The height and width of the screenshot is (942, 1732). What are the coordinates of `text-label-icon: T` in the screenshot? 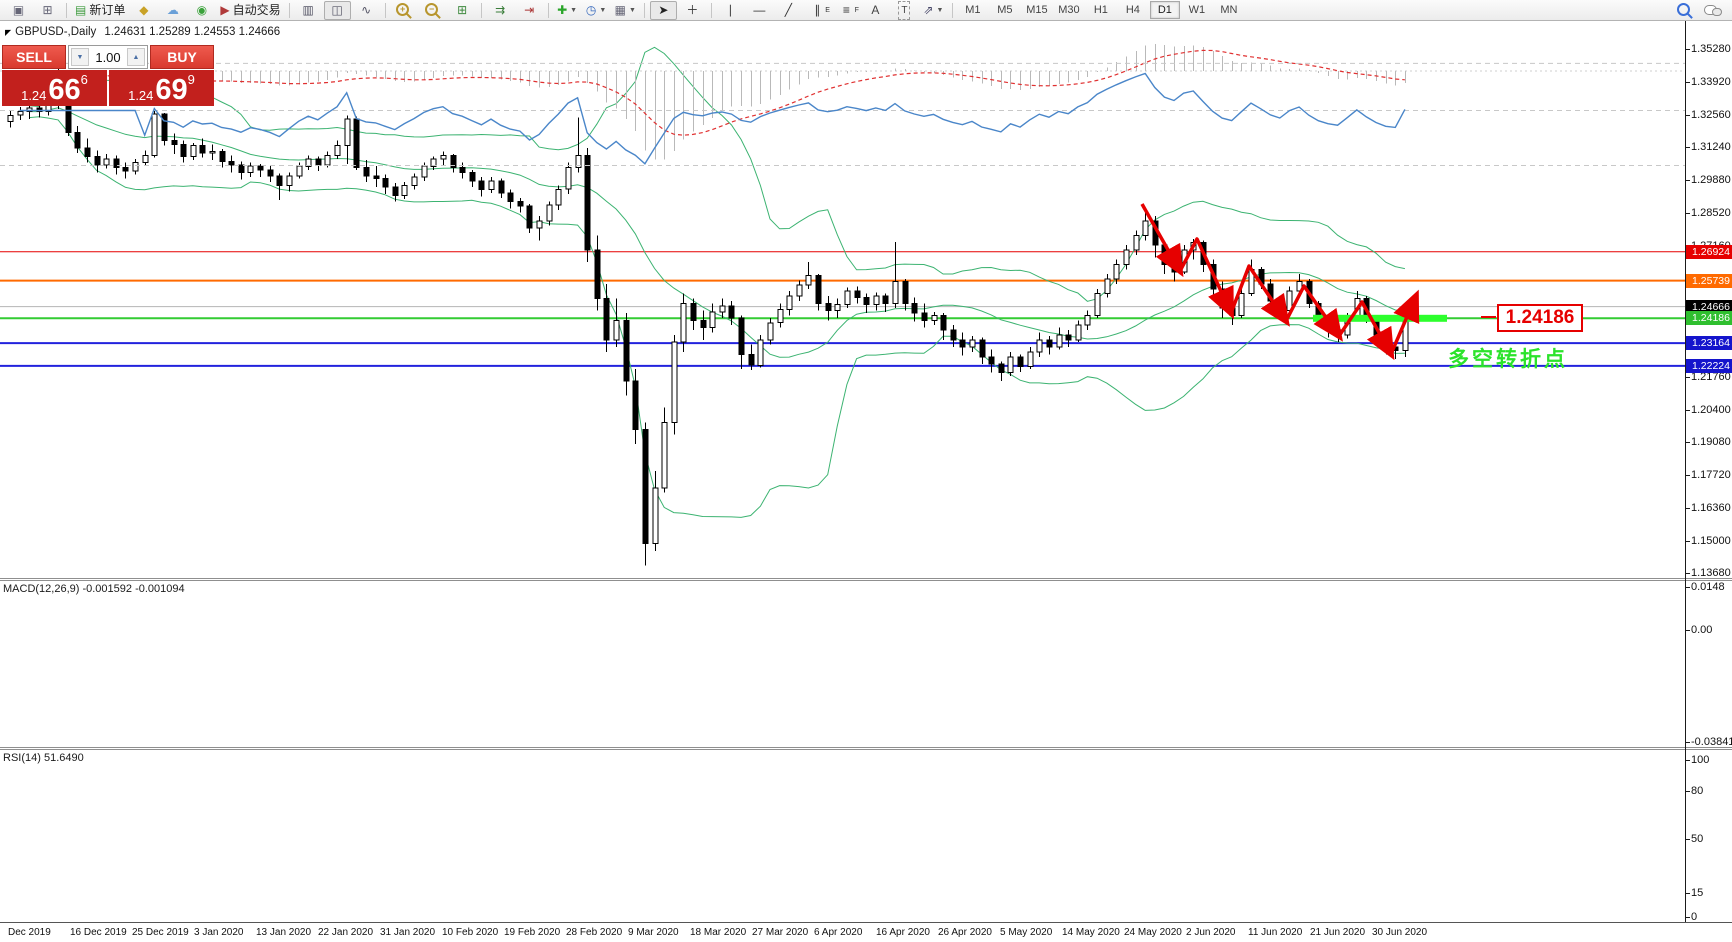 It's located at (904, 10).